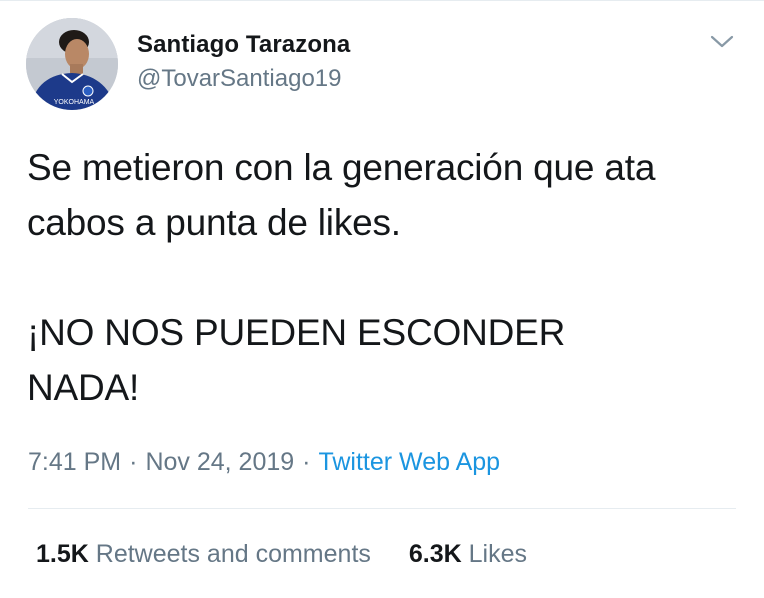 Image resolution: width=764 pixels, height=598 pixels. What do you see at coordinates (233, 554) in the screenshot?
I see `retweets-label: Retweets and comments` at bounding box center [233, 554].